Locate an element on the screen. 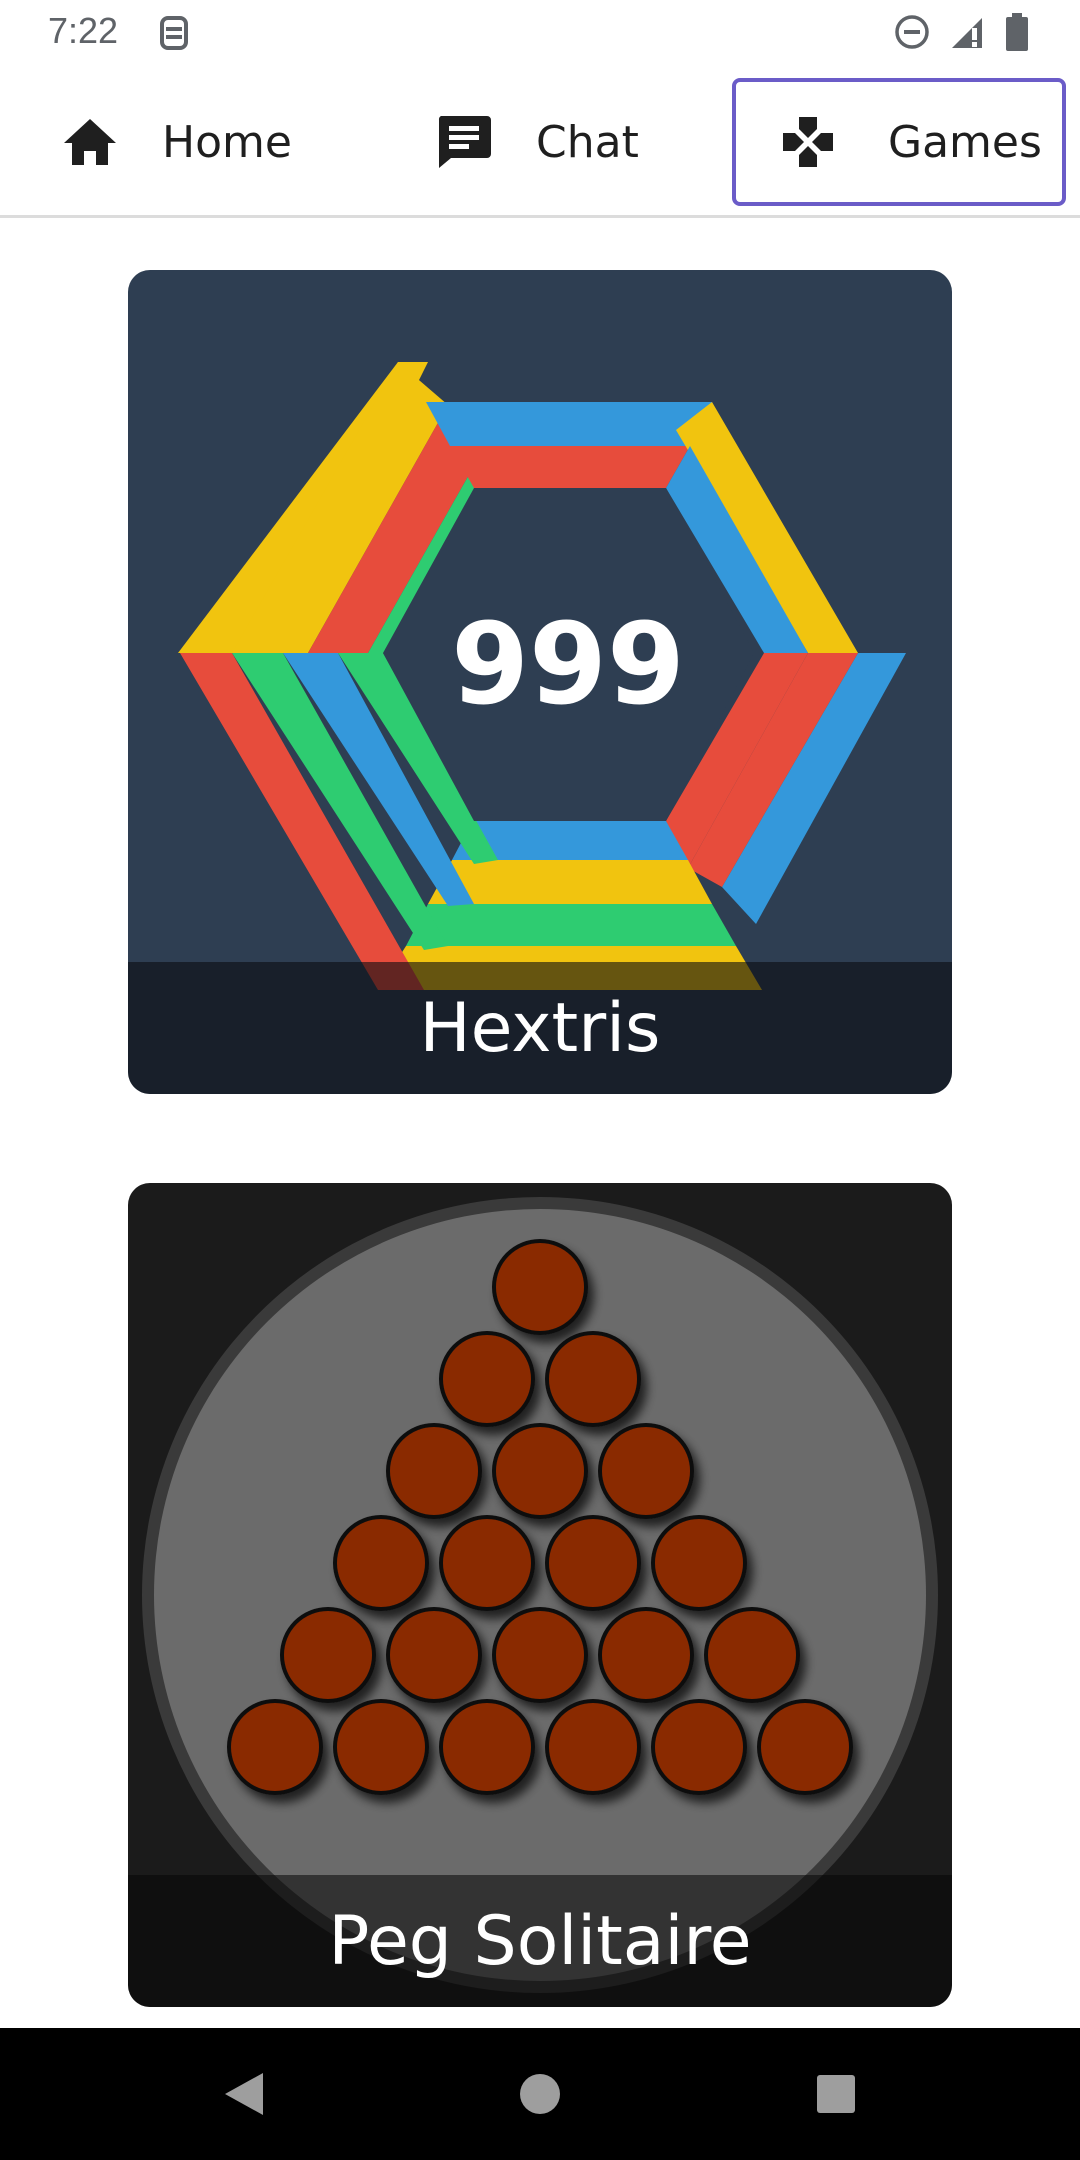 The image size is (1080, 2160). notification-icon is located at coordinates (174, 33).